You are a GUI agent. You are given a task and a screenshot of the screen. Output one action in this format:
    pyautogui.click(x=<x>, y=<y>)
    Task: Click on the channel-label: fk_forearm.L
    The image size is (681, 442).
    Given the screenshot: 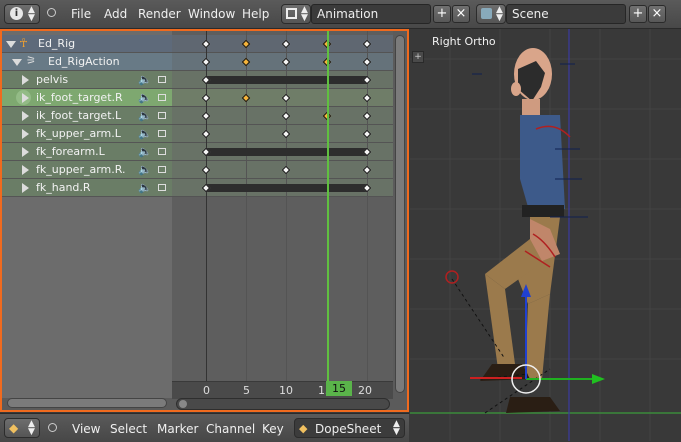 What is the action you would take?
    pyautogui.click(x=70, y=151)
    